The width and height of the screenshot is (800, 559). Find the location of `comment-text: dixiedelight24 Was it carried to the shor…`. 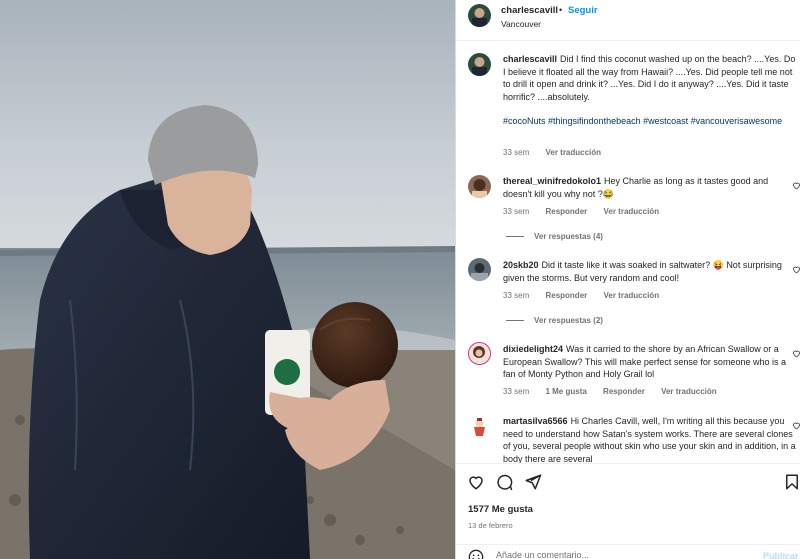

comment-text: dixiedelight24 Was it carried to the shor… is located at coordinates (649, 362).